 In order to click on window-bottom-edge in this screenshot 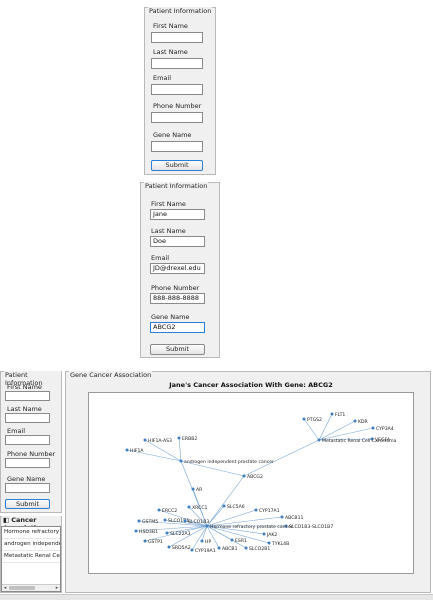, I will do `click(216, 597)`.